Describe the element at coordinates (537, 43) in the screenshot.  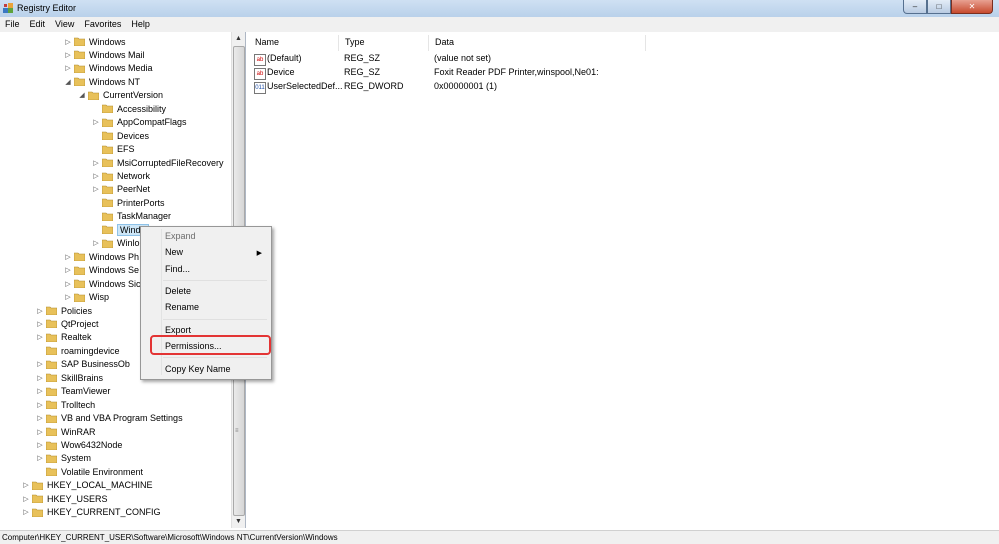
I see `column-header-data: Data` at that location.